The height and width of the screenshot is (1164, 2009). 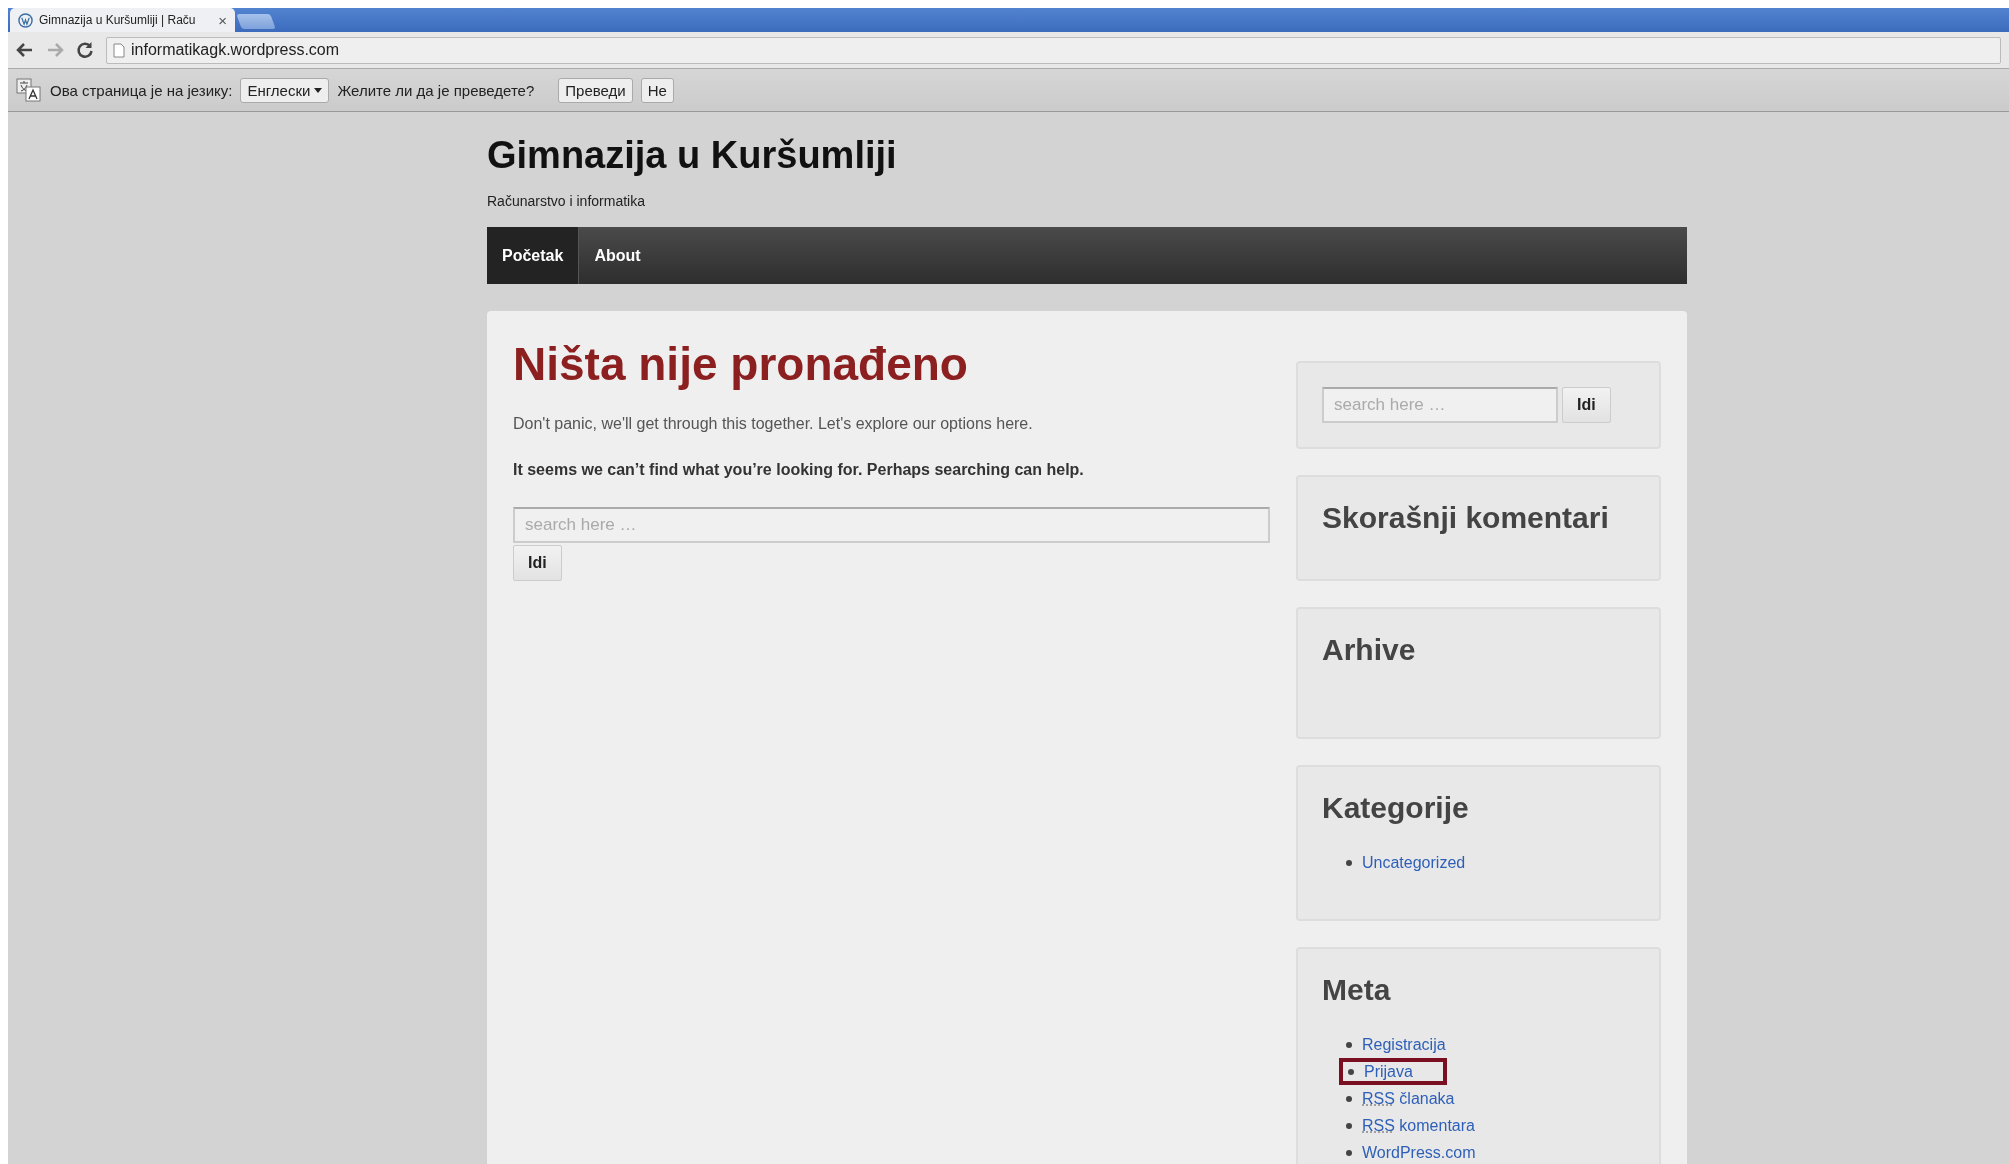 I want to click on close-icon: ×, so click(x=222, y=20).